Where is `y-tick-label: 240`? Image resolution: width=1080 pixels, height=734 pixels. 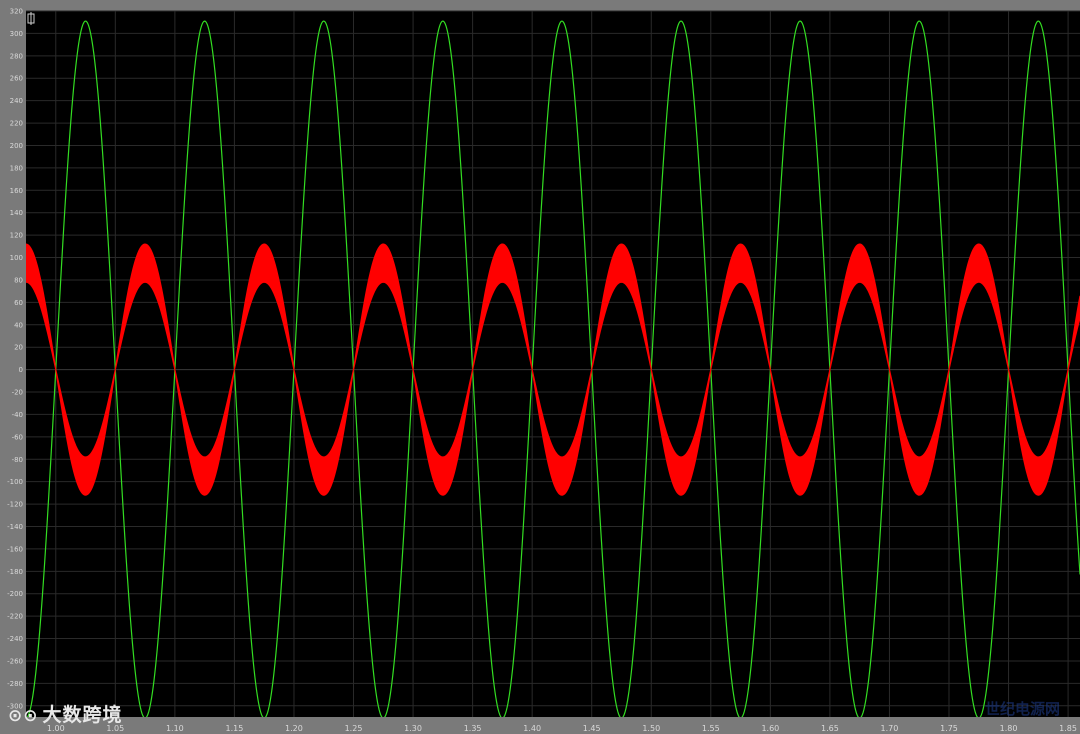
y-tick-label: 240 is located at coordinates (16, 101).